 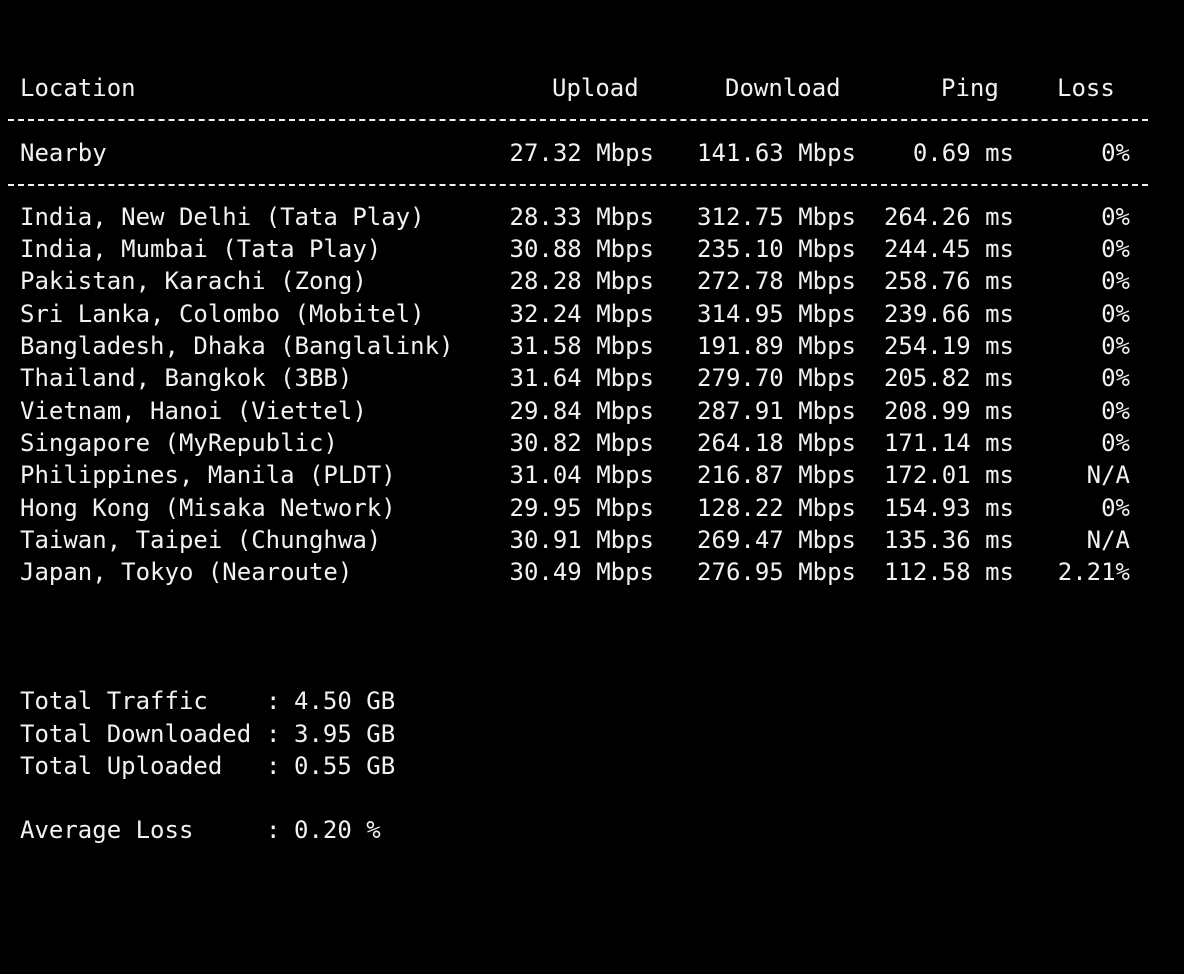 I want to click on divider-middle, so click(x=578, y=186).